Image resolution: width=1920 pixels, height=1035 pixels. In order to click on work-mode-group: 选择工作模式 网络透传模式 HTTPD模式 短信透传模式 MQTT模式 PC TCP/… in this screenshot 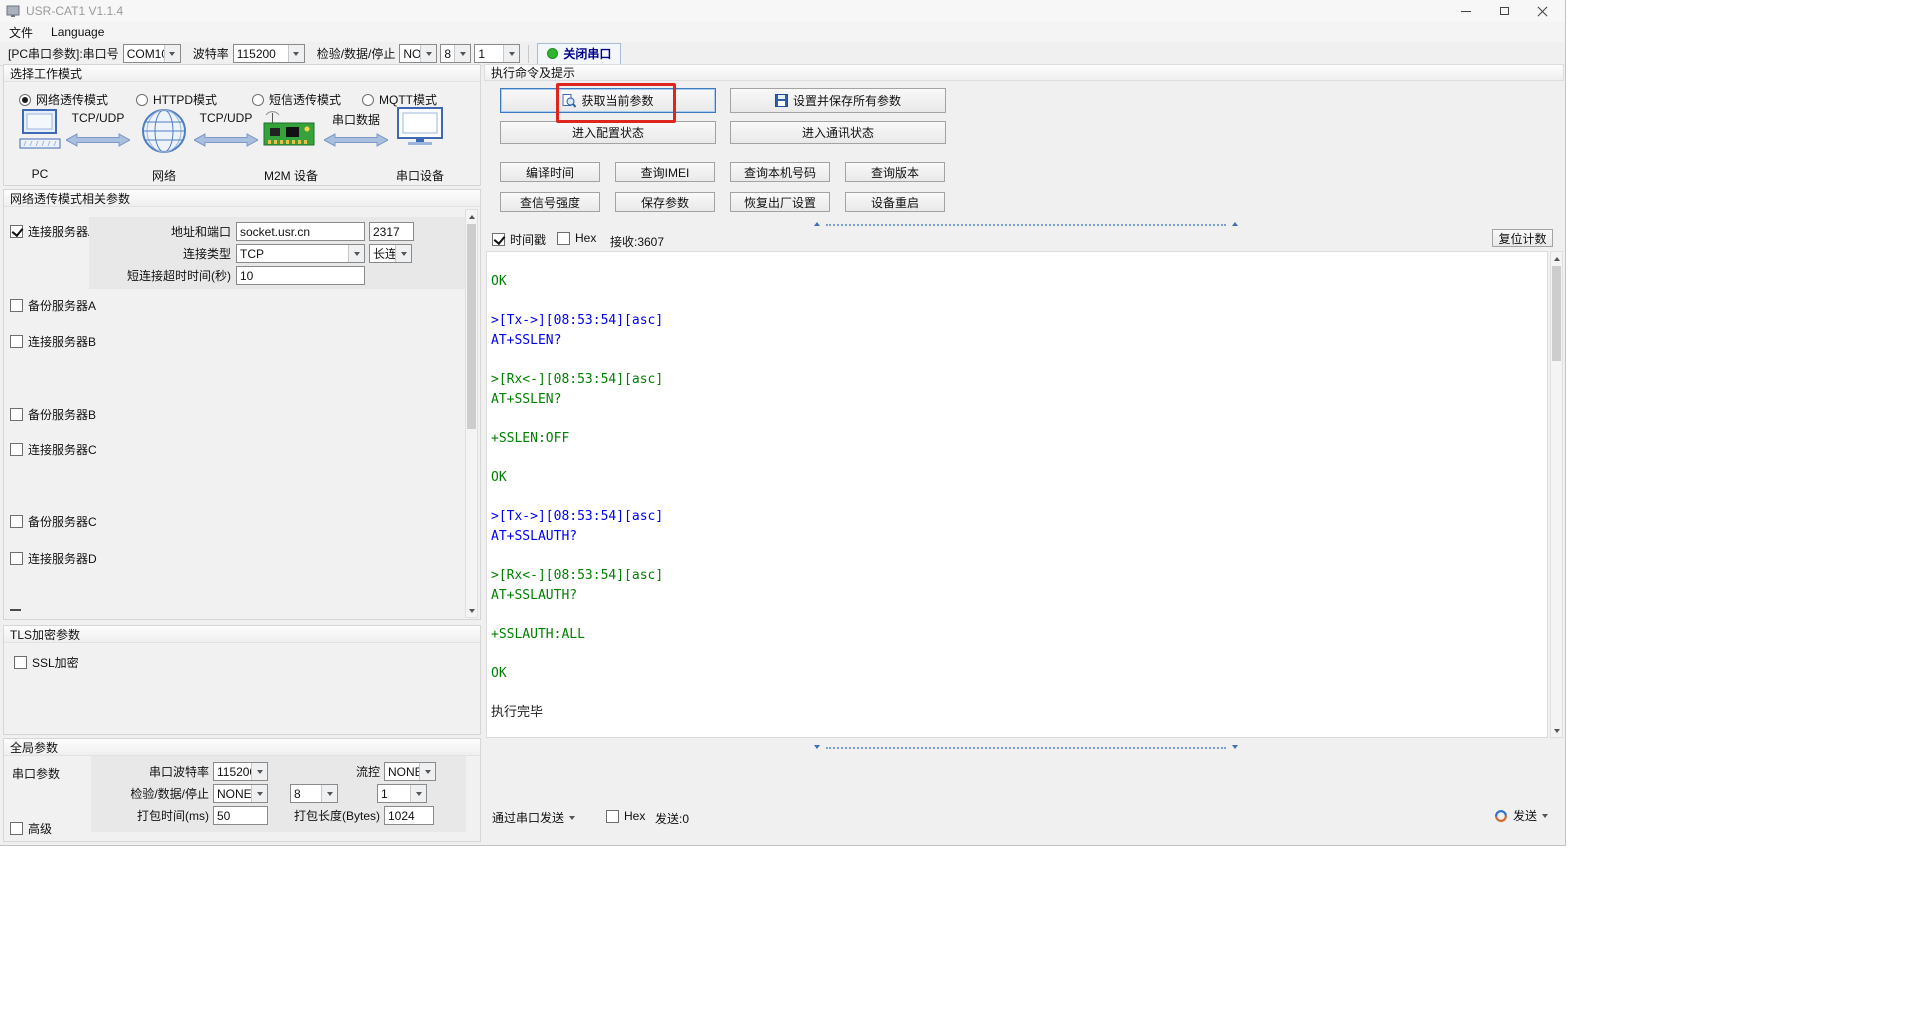, I will do `click(242, 125)`.